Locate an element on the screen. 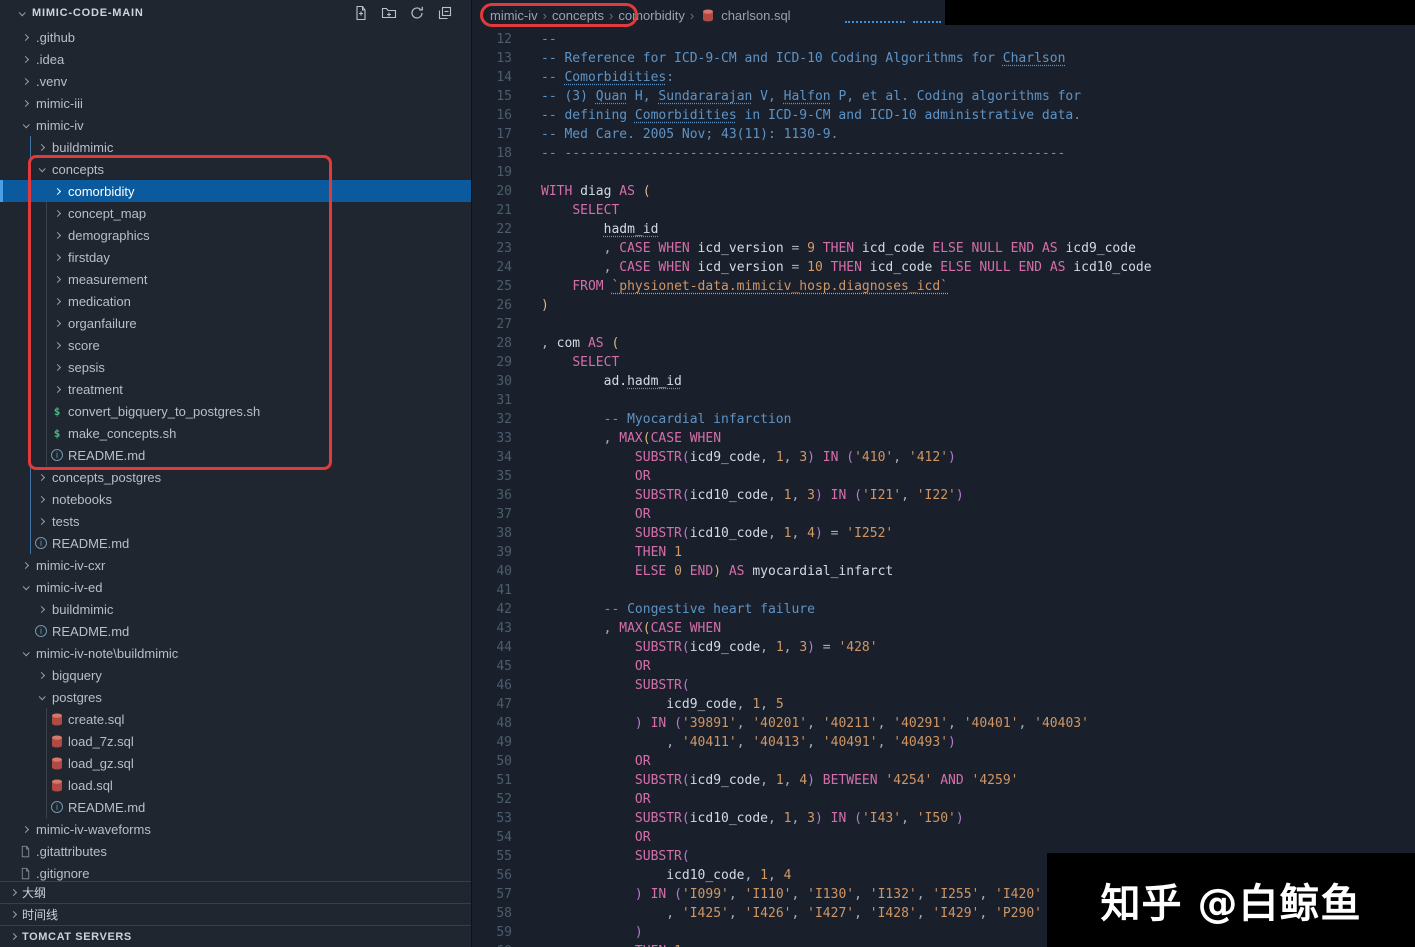 This screenshot has width=1415, height=947. tree-item-postgres: postgres is located at coordinates (235, 697).